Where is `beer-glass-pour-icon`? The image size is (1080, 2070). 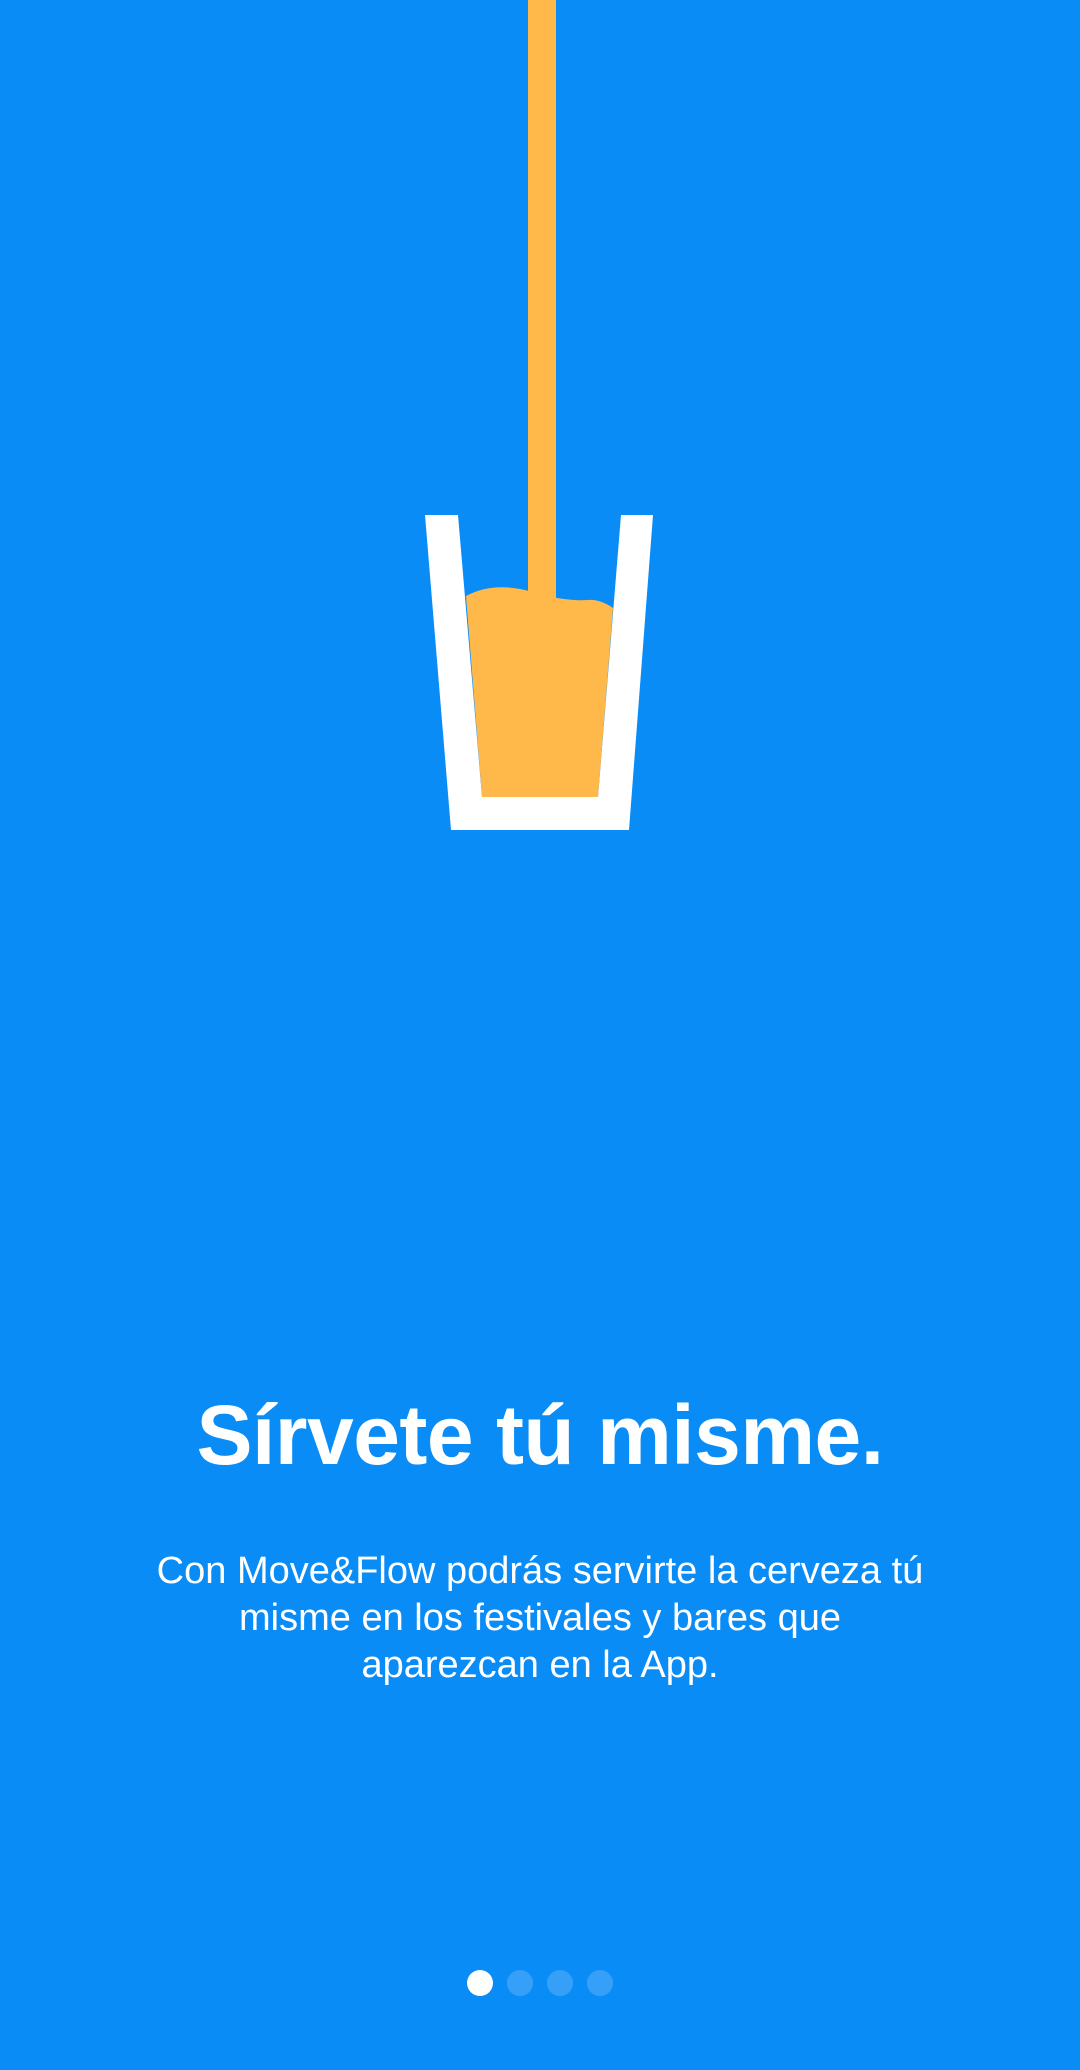 beer-glass-pour-icon is located at coordinates (539, 415).